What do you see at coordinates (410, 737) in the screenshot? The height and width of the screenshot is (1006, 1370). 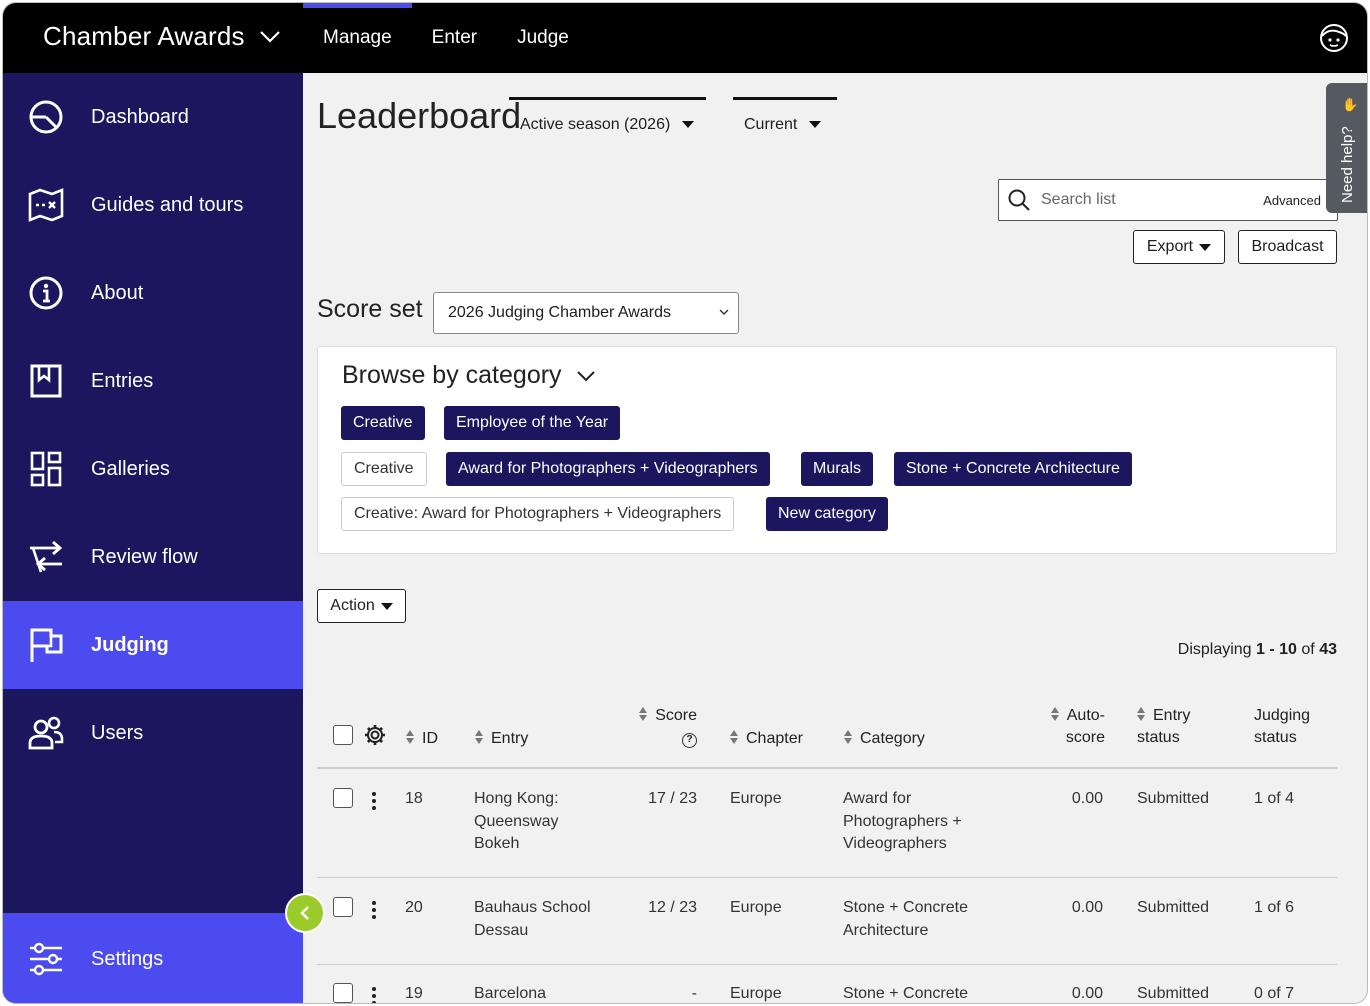 I see `sort-icon` at bounding box center [410, 737].